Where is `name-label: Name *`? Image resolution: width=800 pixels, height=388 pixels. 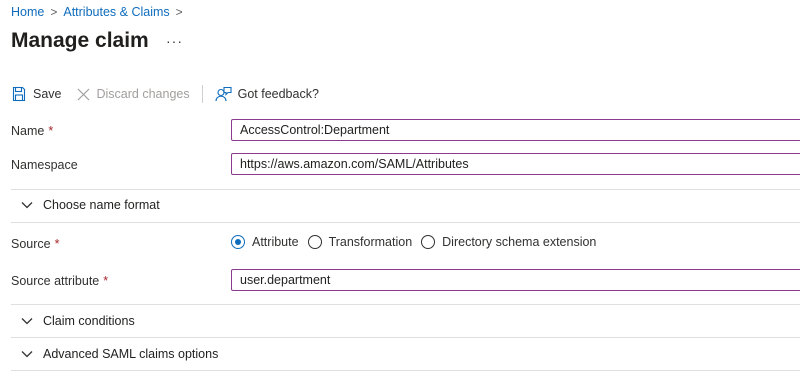
name-label: Name * is located at coordinates (32, 131).